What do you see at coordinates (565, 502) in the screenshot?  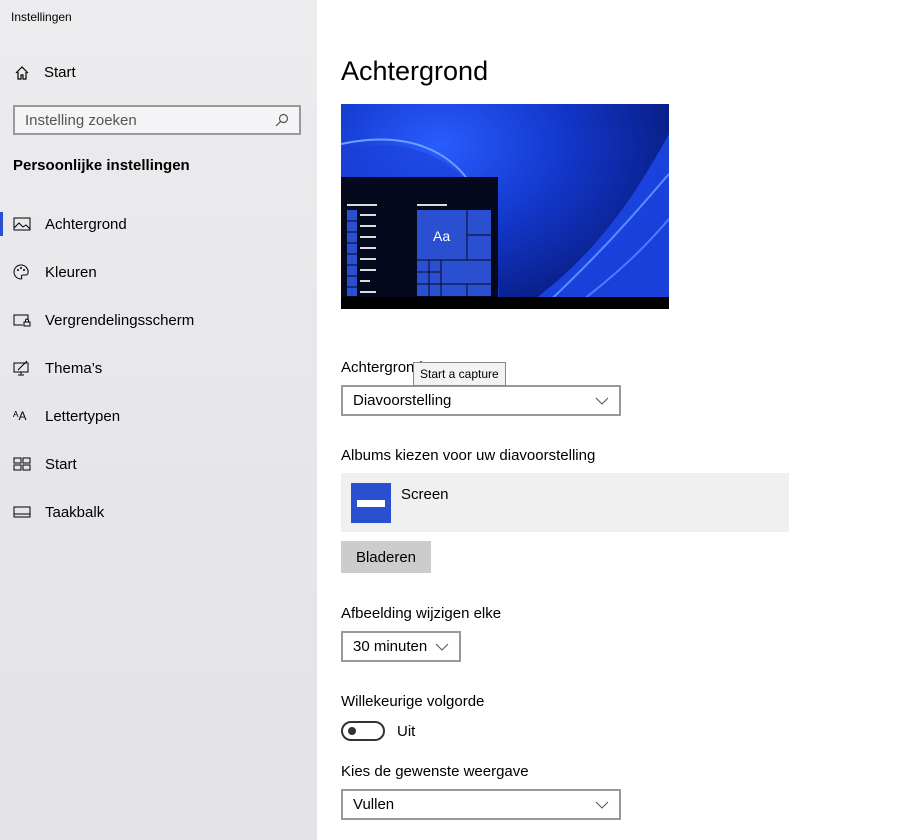 I see `album-item: Screen` at bounding box center [565, 502].